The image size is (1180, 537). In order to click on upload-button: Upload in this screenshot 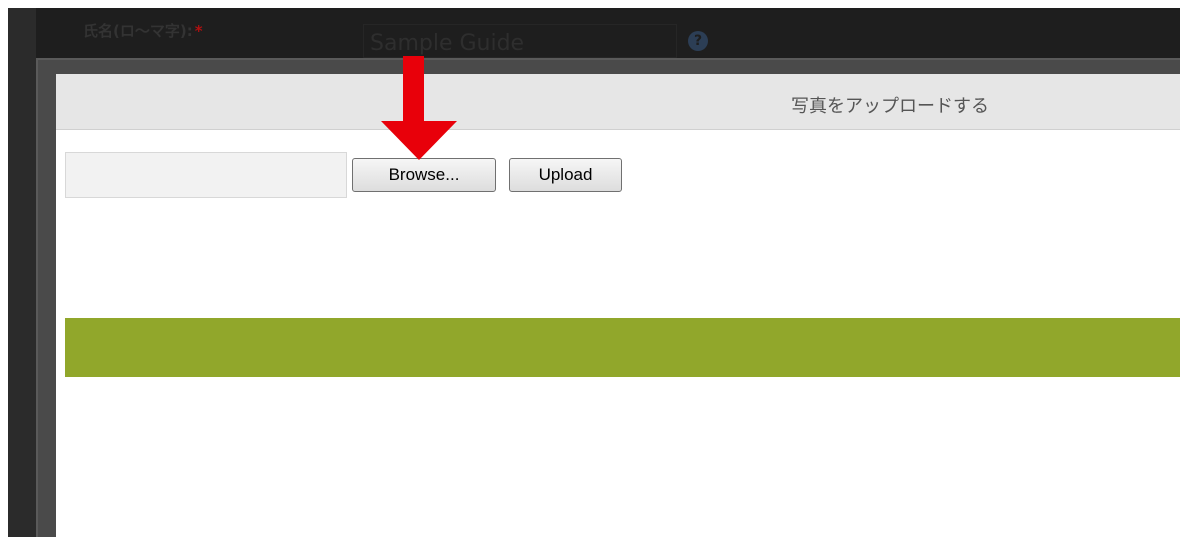, I will do `click(565, 175)`.